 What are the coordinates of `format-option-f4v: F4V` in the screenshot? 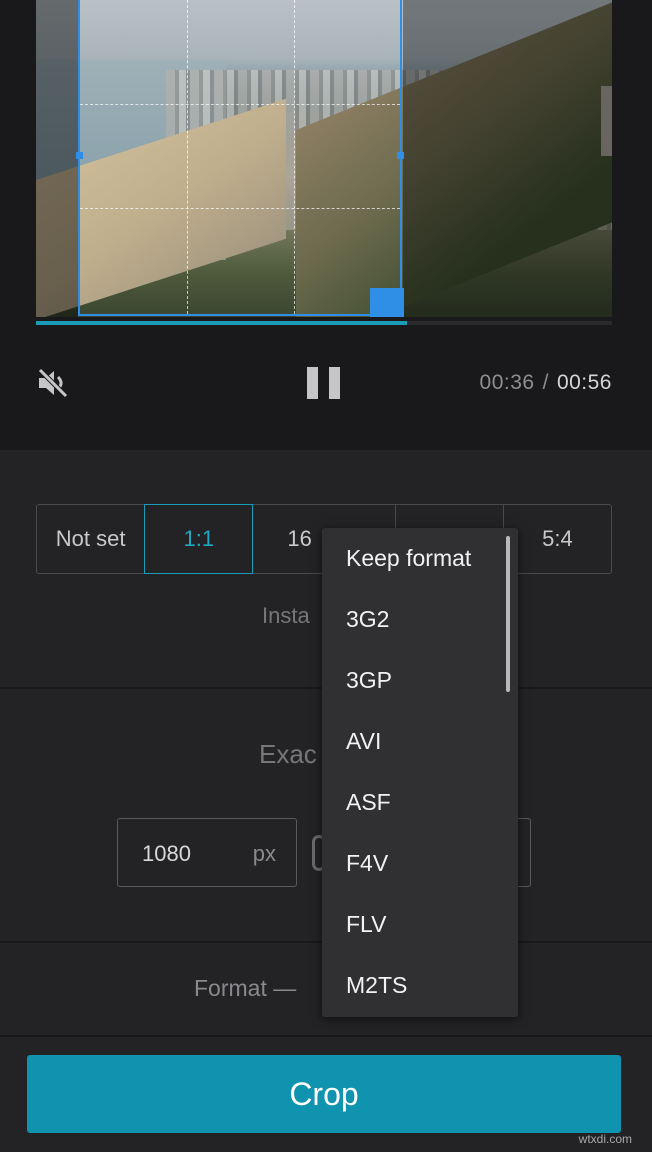 It's located at (367, 863).